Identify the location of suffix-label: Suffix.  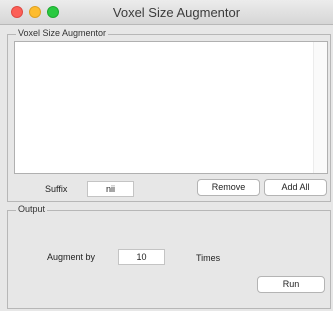
(56, 189).